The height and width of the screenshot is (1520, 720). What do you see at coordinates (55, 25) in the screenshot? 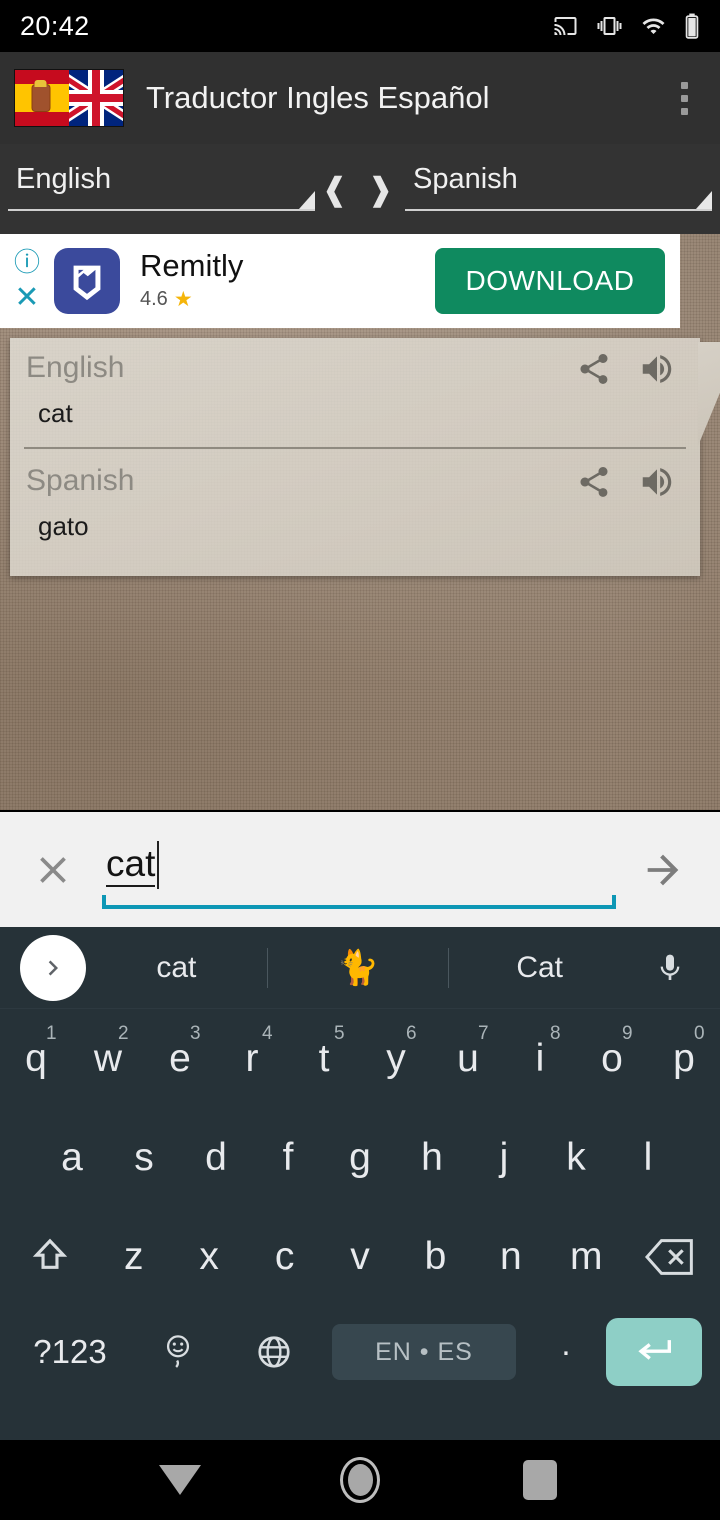
I see `status-bar-clock: 20:42` at bounding box center [55, 25].